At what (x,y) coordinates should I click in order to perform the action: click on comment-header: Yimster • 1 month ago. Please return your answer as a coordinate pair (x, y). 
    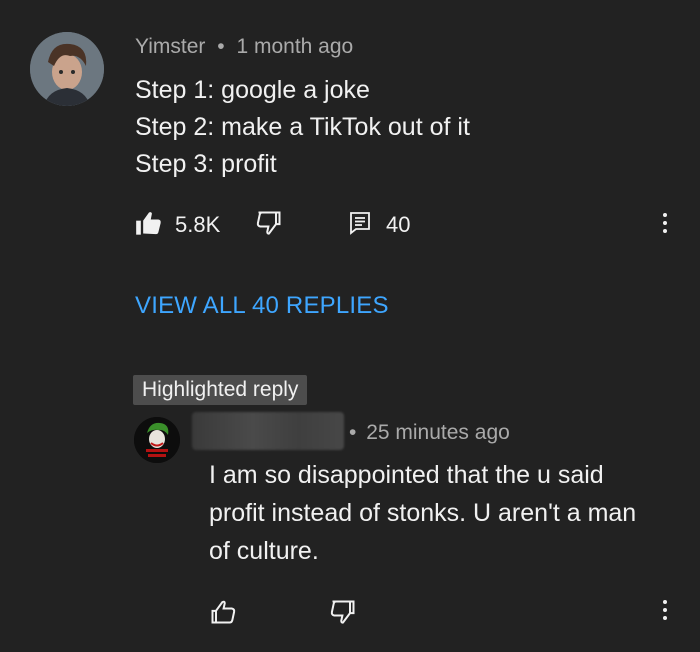
    Looking at the image, I should click on (244, 47).